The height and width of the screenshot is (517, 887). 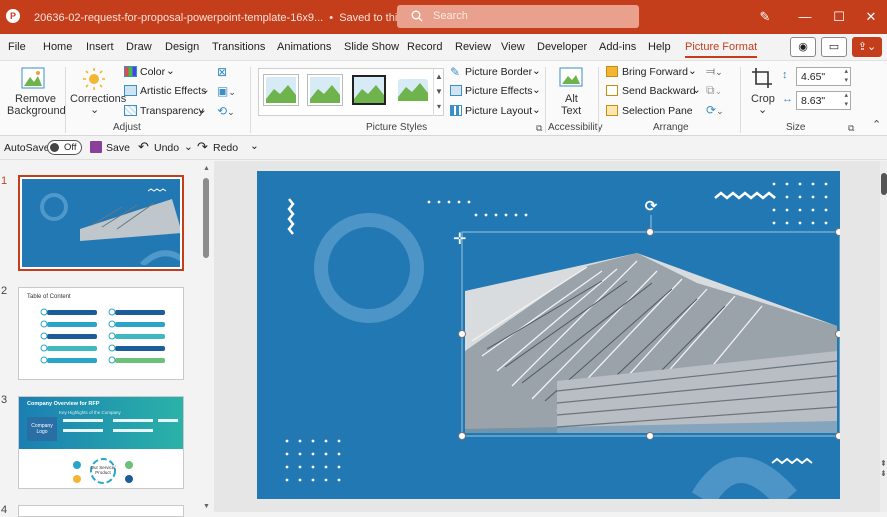 What do you see at coordinates (206, 168) in the screenshot?
I see `scroll-up-icon: ▲` at bounding box center [206, 168].